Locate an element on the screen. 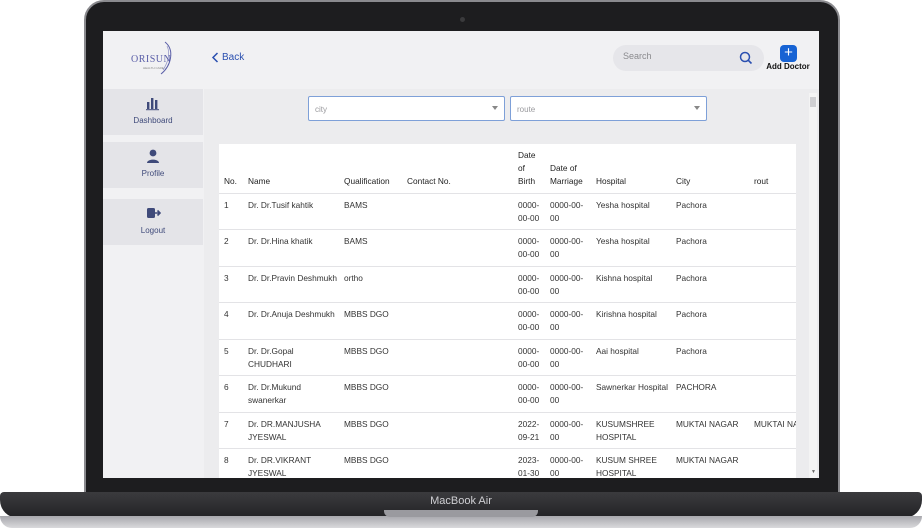 The width and height of the screenshot is (922, 530). table-cell: Dr. Dr.Mukund swanerkar is located at coordinates (291, 394).